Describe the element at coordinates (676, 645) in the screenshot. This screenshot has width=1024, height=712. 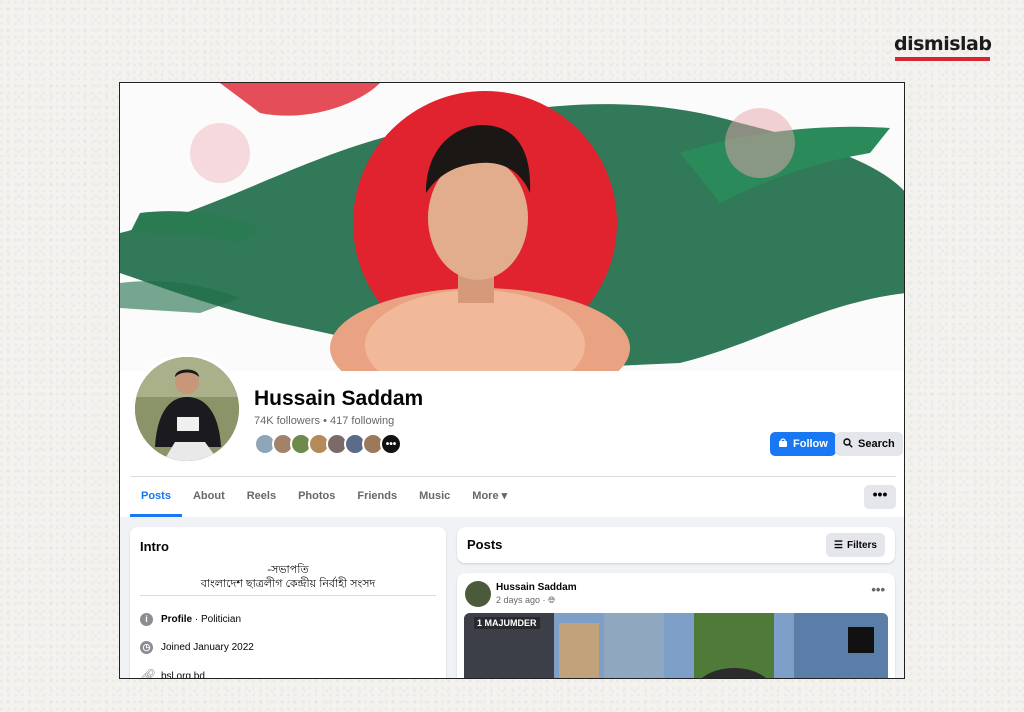
I see `post-image: 1 MAJUMDER` at that location.